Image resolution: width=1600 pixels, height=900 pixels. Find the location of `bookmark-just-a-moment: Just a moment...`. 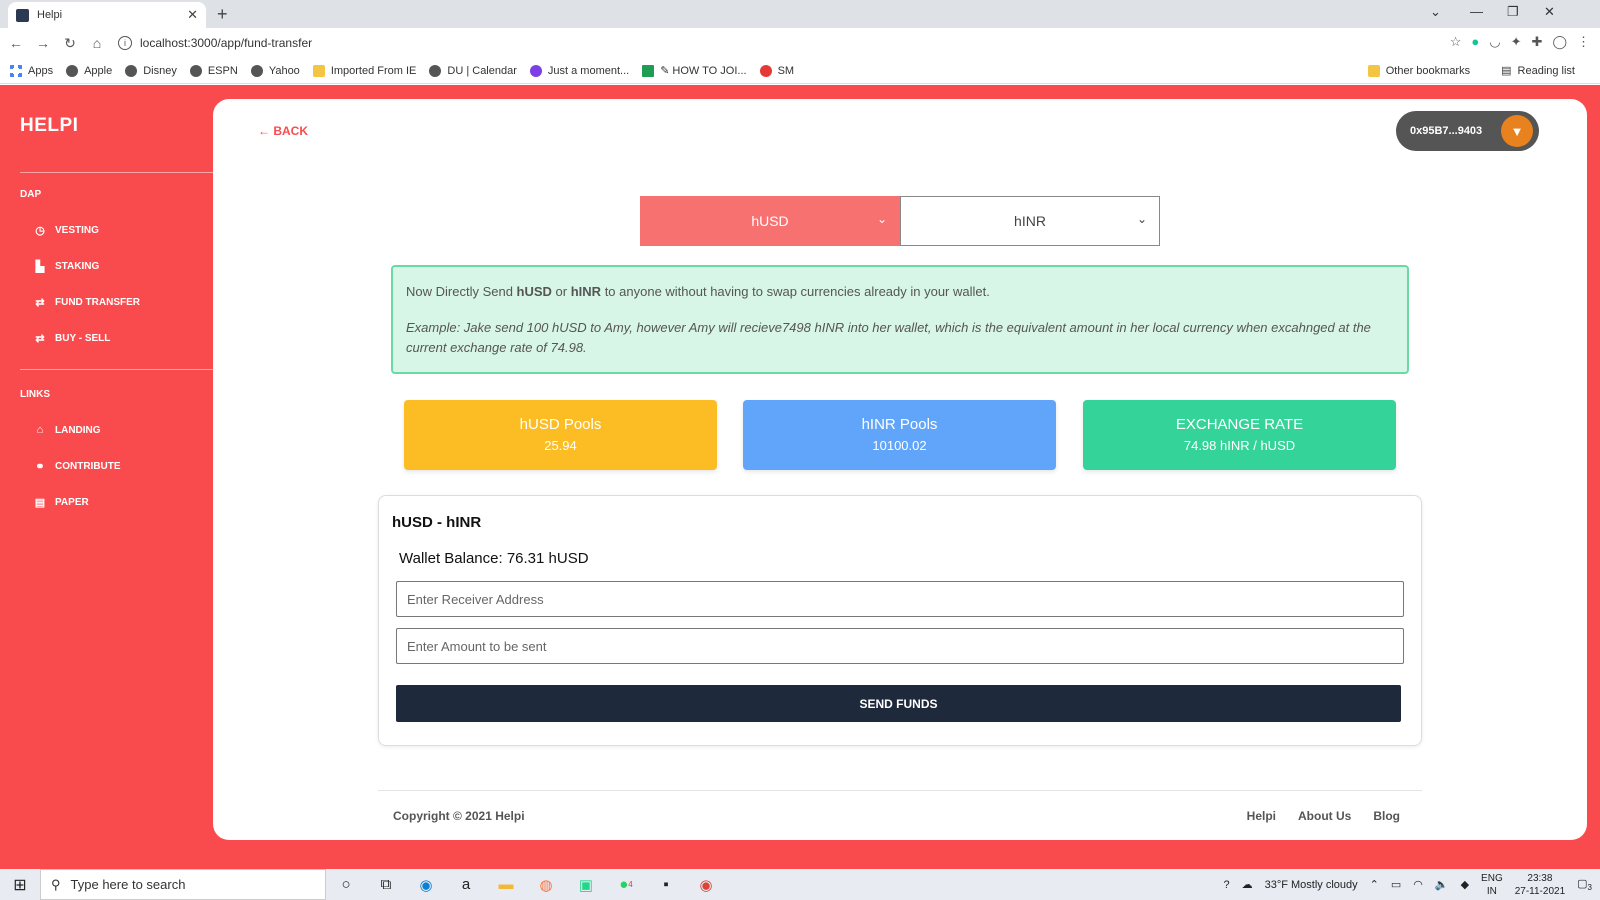

bookmark-just-a-moment: Just a moment... is located at coordinates (579, 70).